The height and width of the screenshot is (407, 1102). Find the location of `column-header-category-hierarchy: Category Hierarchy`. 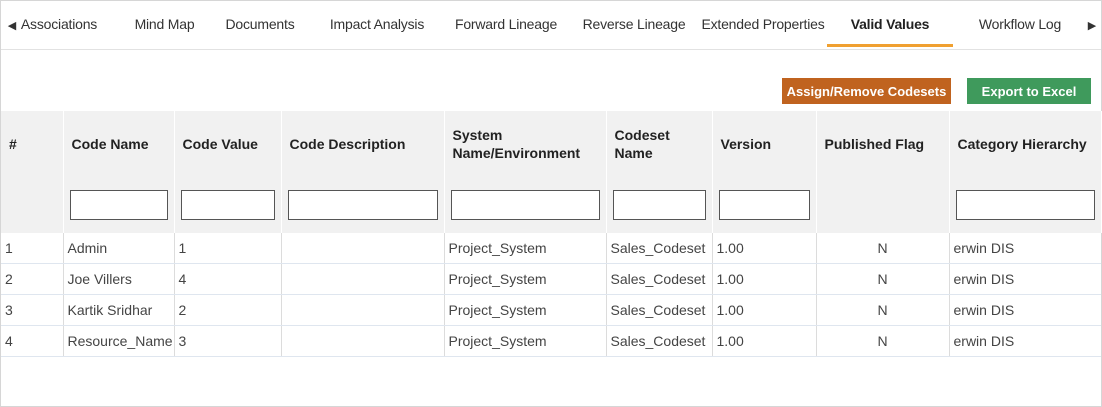

column-header-category-hierarchy: Category Hierarchy is located at coordinates (1025, 143).